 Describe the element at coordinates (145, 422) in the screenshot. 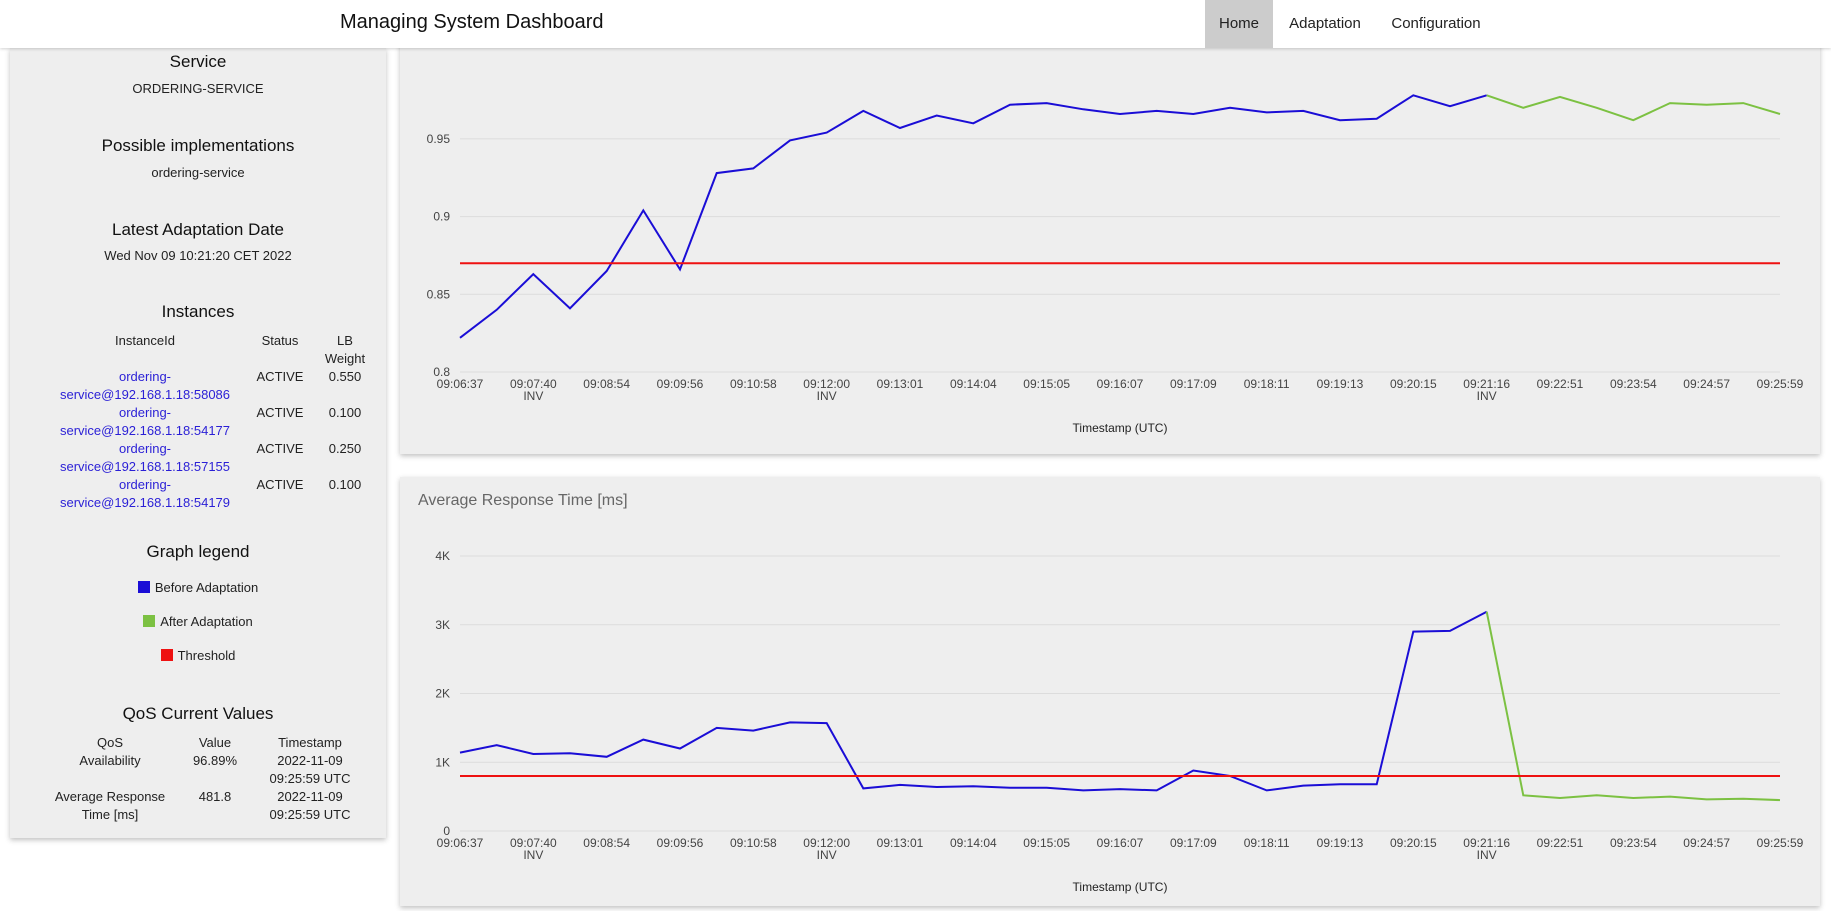

I see `instance-link-2: ordering-service@192.168.1.18:54177` at that location.